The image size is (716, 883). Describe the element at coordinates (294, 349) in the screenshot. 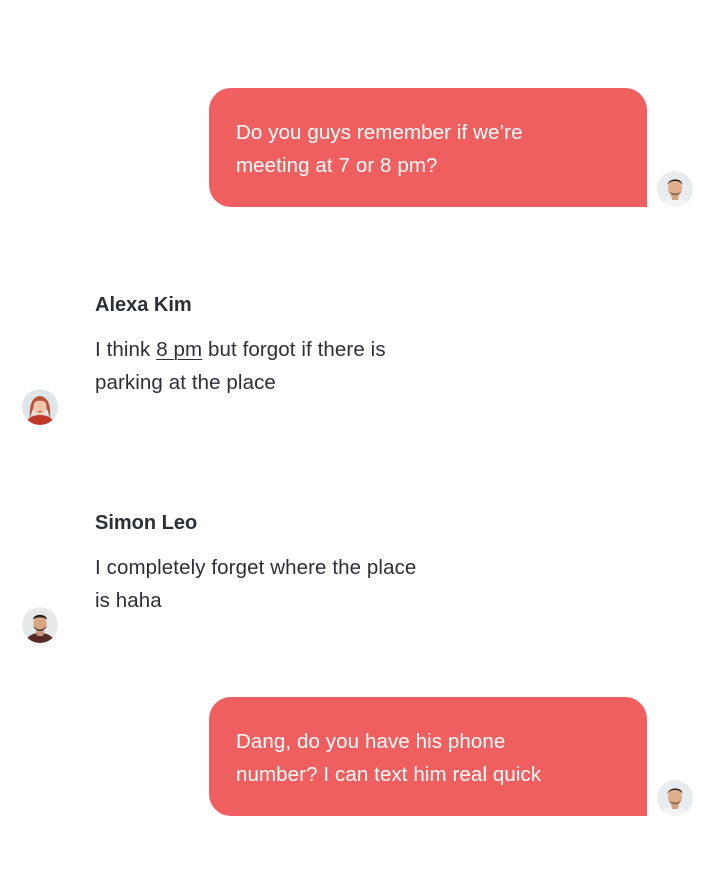

I see `message-text-segment: but forgot if there is` at that location.